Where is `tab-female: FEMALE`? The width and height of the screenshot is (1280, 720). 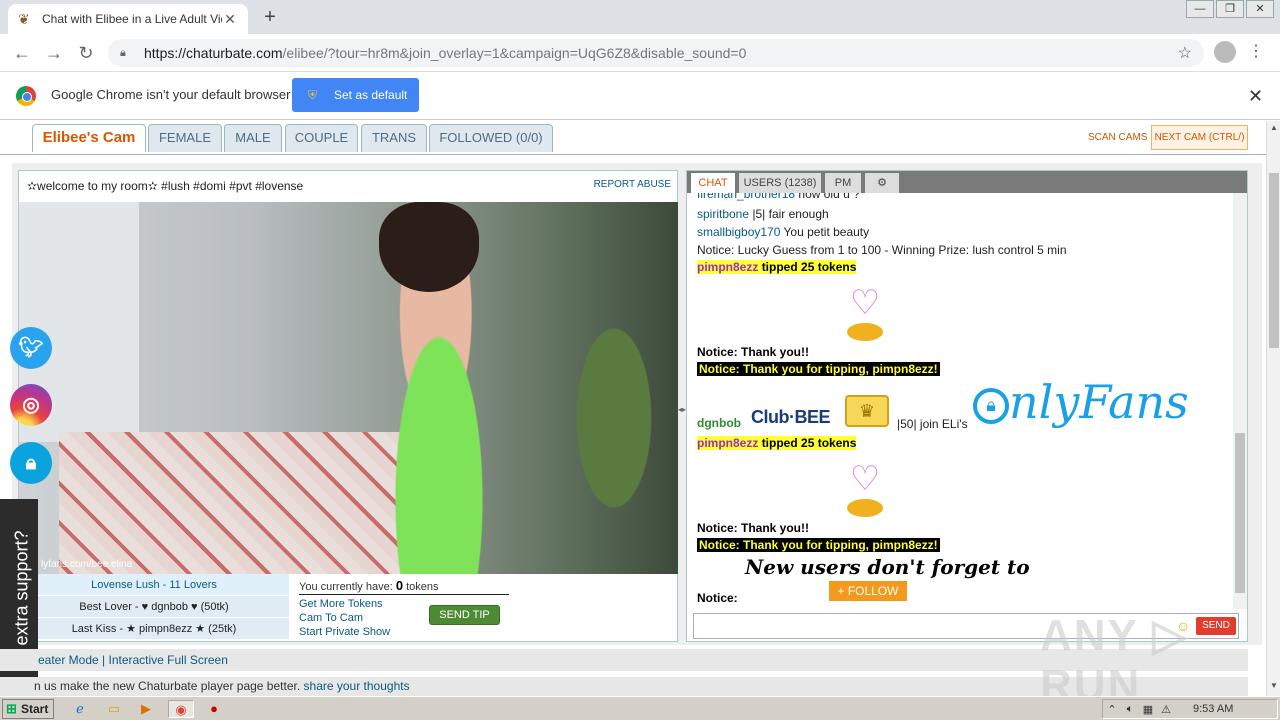
tab-female: FEMALE is located at coordinates (185, 138).